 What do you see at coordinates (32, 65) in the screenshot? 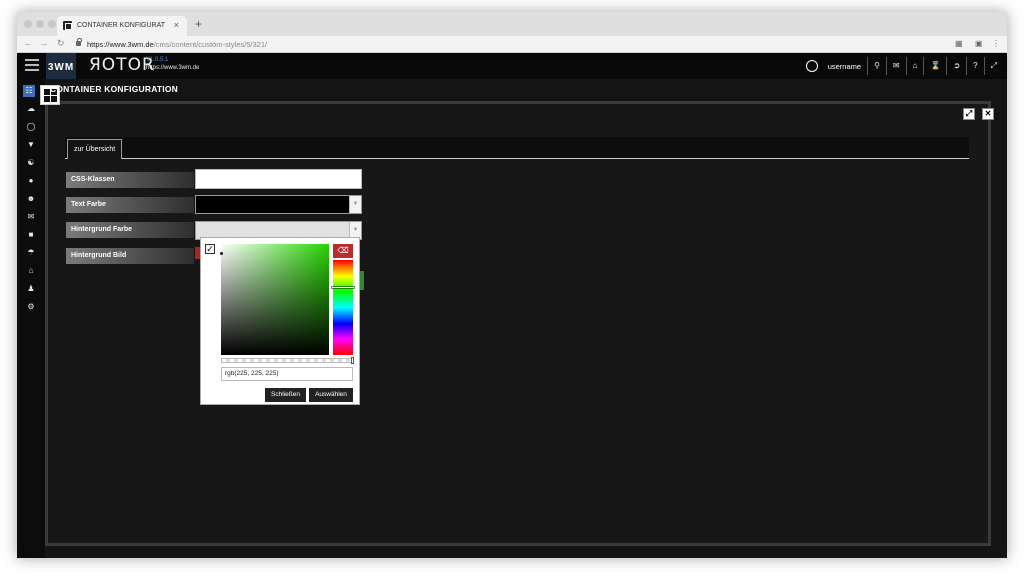
I see `hamburger-menu-icon` at bounding box center [32, 65].